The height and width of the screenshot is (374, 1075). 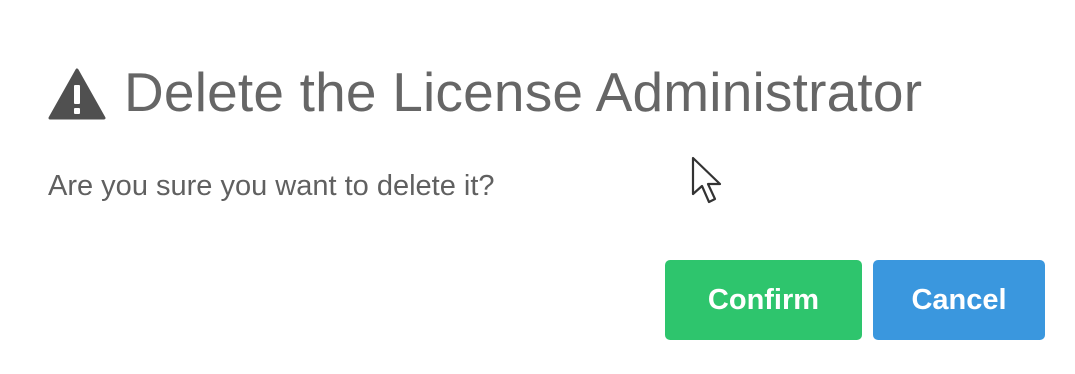 I want to click on dialog-title: Delete the License Administrator, so click(x=523, y=92).